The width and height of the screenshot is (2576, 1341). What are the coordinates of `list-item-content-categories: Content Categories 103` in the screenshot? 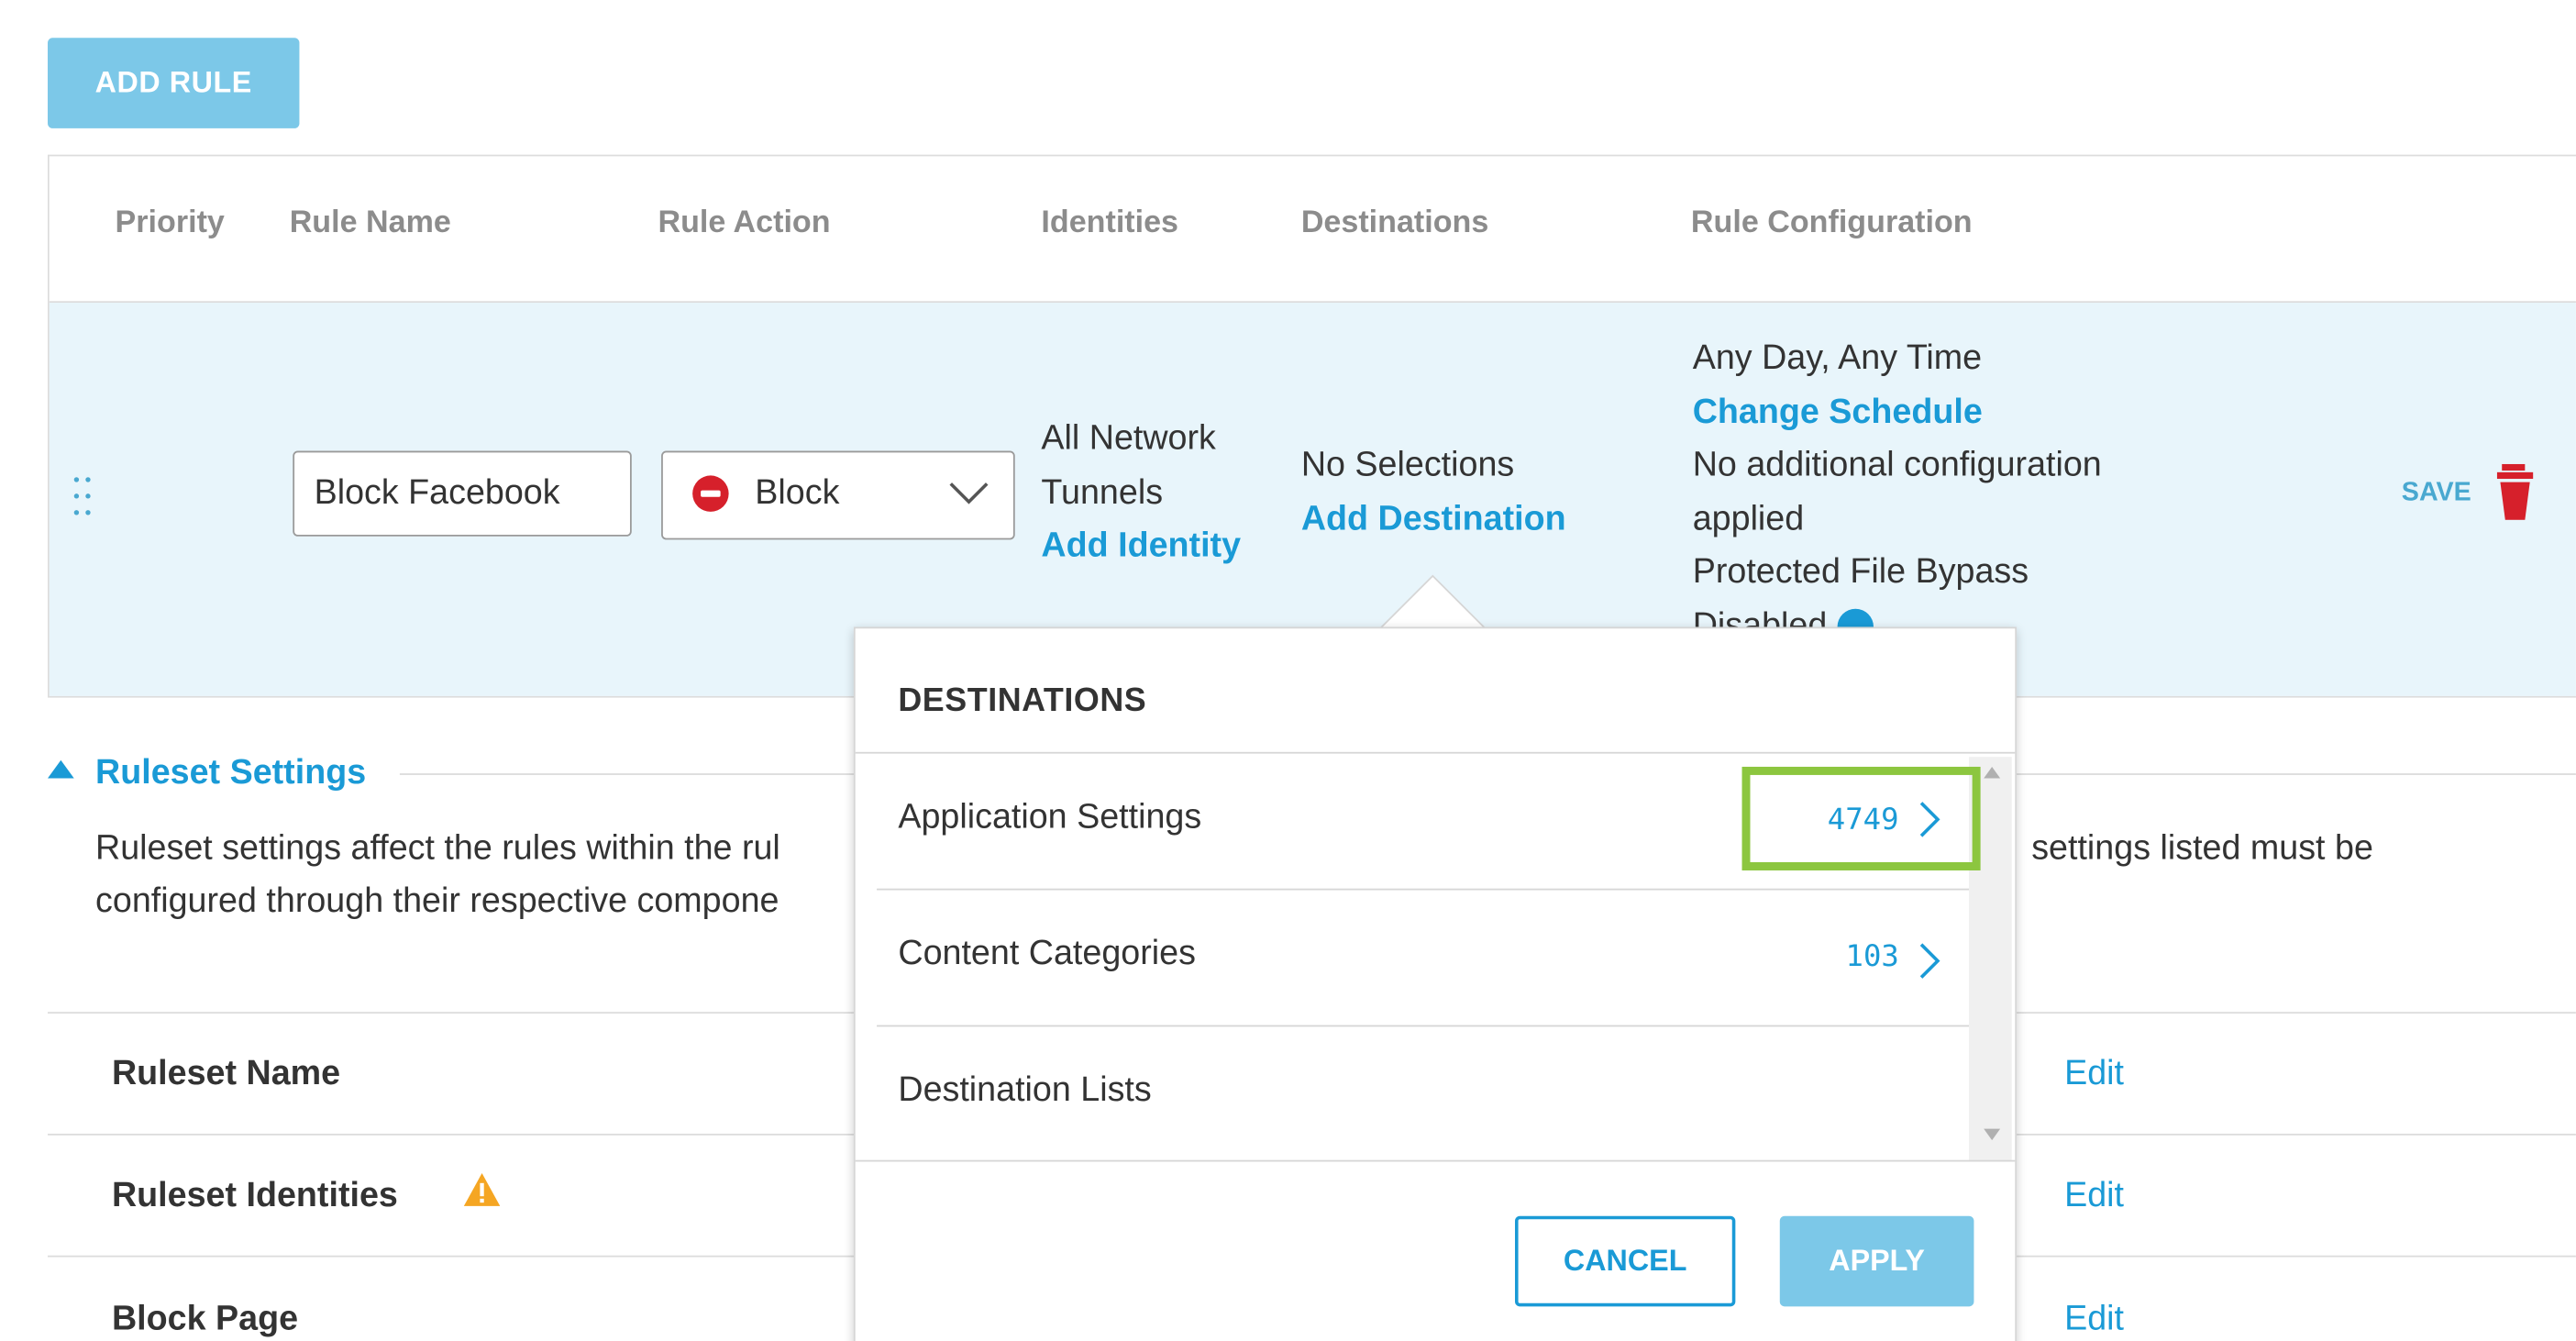 It's located at (1423, 959).